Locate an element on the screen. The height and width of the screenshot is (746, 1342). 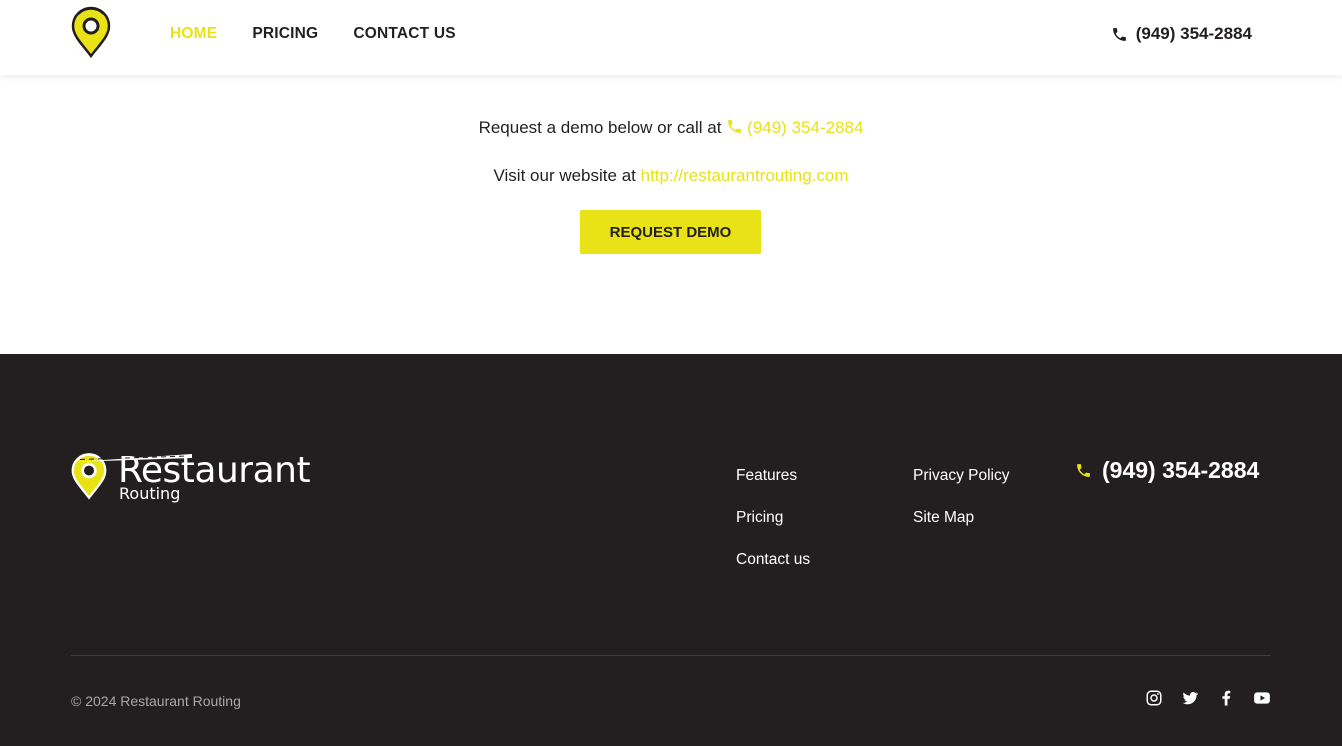
footer-phone-link: (949) 354-2884 is located at coordinates (1167, 470).